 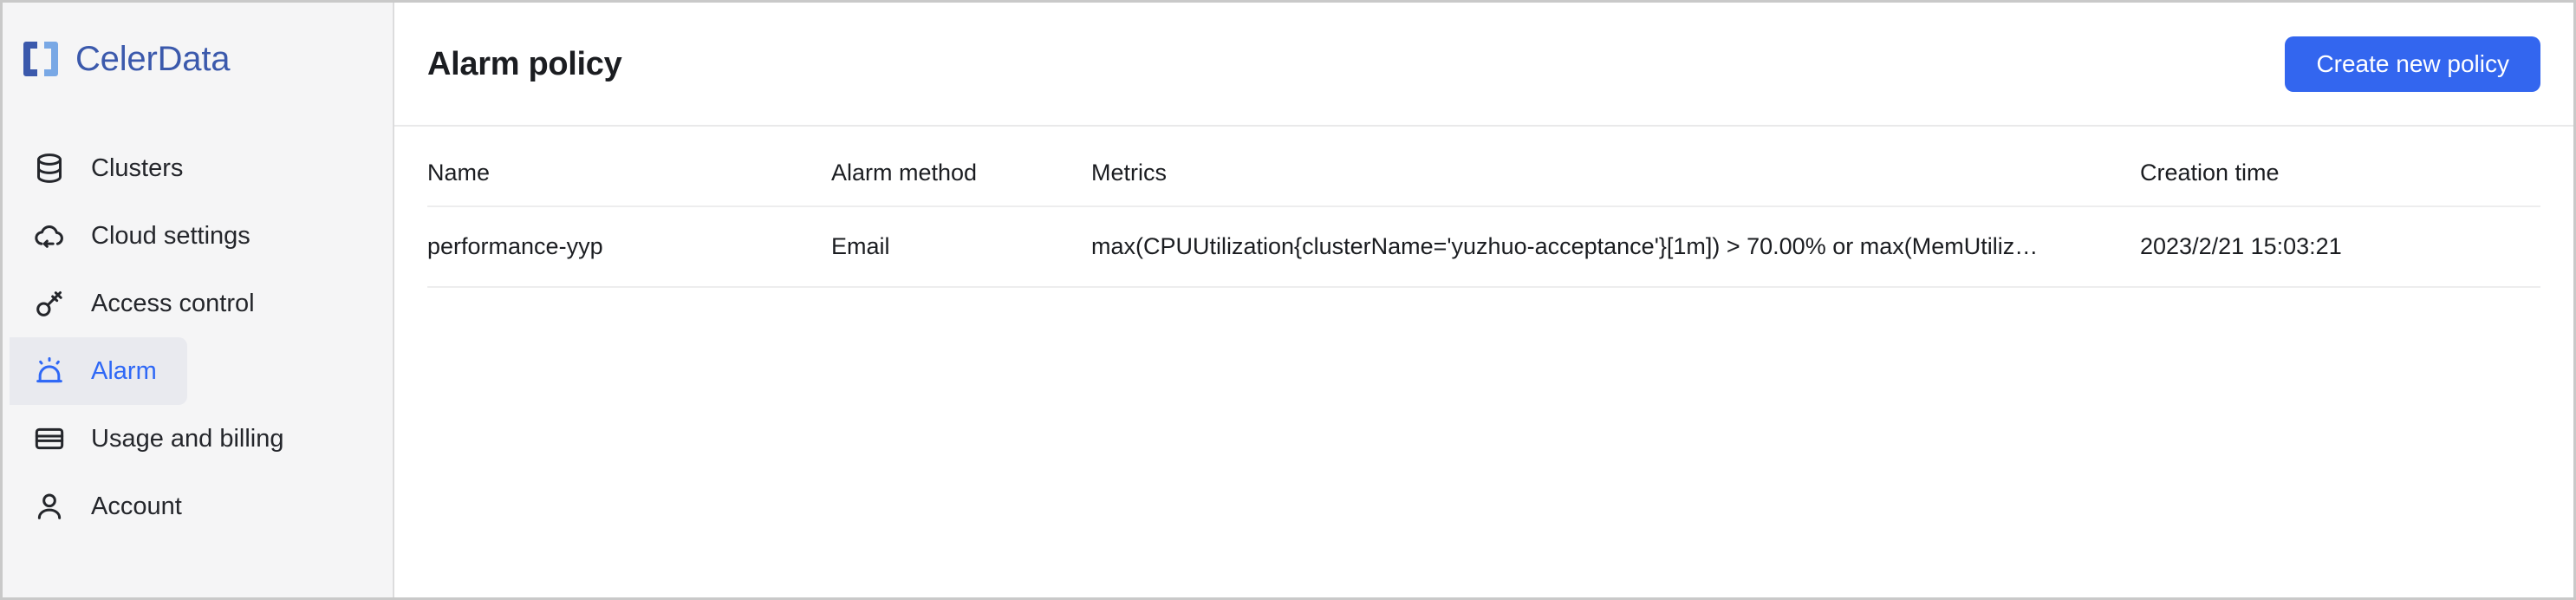 What do you see at coordinates (173, 303) in the screenshot?
I see `sidebar-item-label: Access control` at bounding box center [173, 303].